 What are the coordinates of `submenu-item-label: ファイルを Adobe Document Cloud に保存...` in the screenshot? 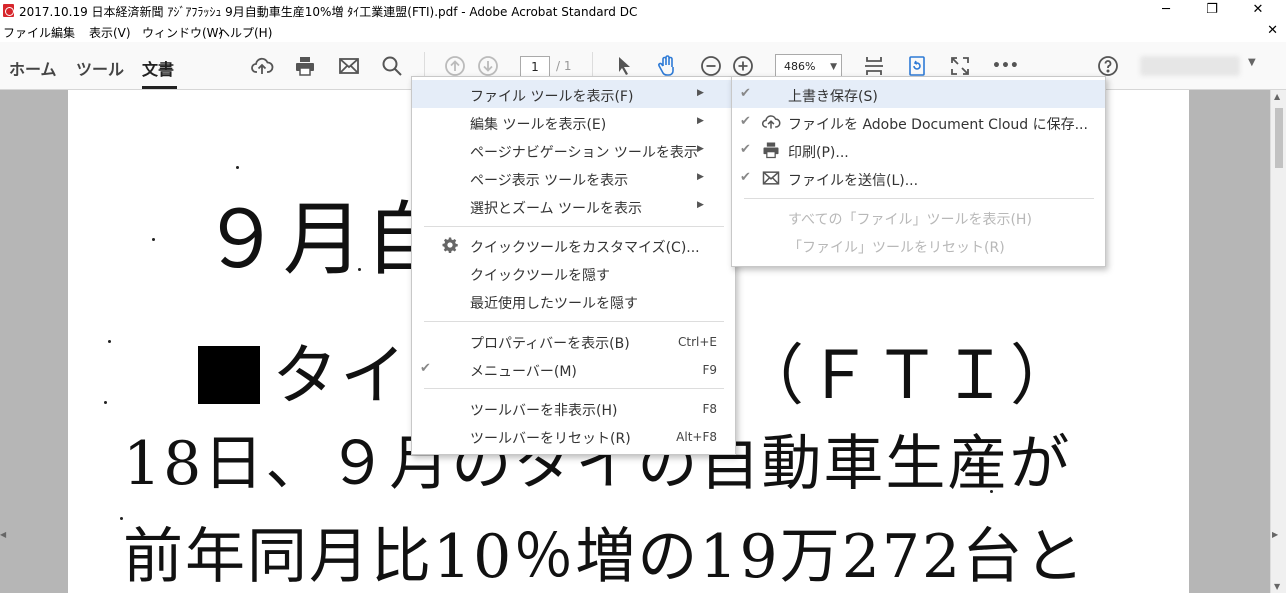 It's located at (938, 125).